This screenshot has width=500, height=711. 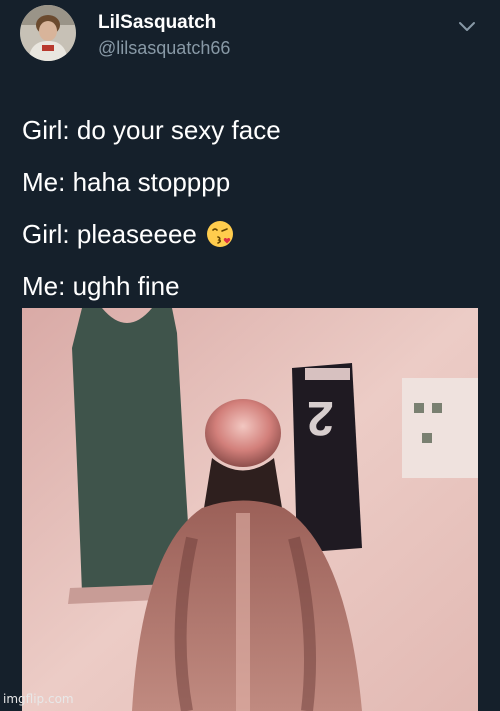 I want to click on tweet-line-text: Girl: do your sexy face, so click(x=151, y=130).